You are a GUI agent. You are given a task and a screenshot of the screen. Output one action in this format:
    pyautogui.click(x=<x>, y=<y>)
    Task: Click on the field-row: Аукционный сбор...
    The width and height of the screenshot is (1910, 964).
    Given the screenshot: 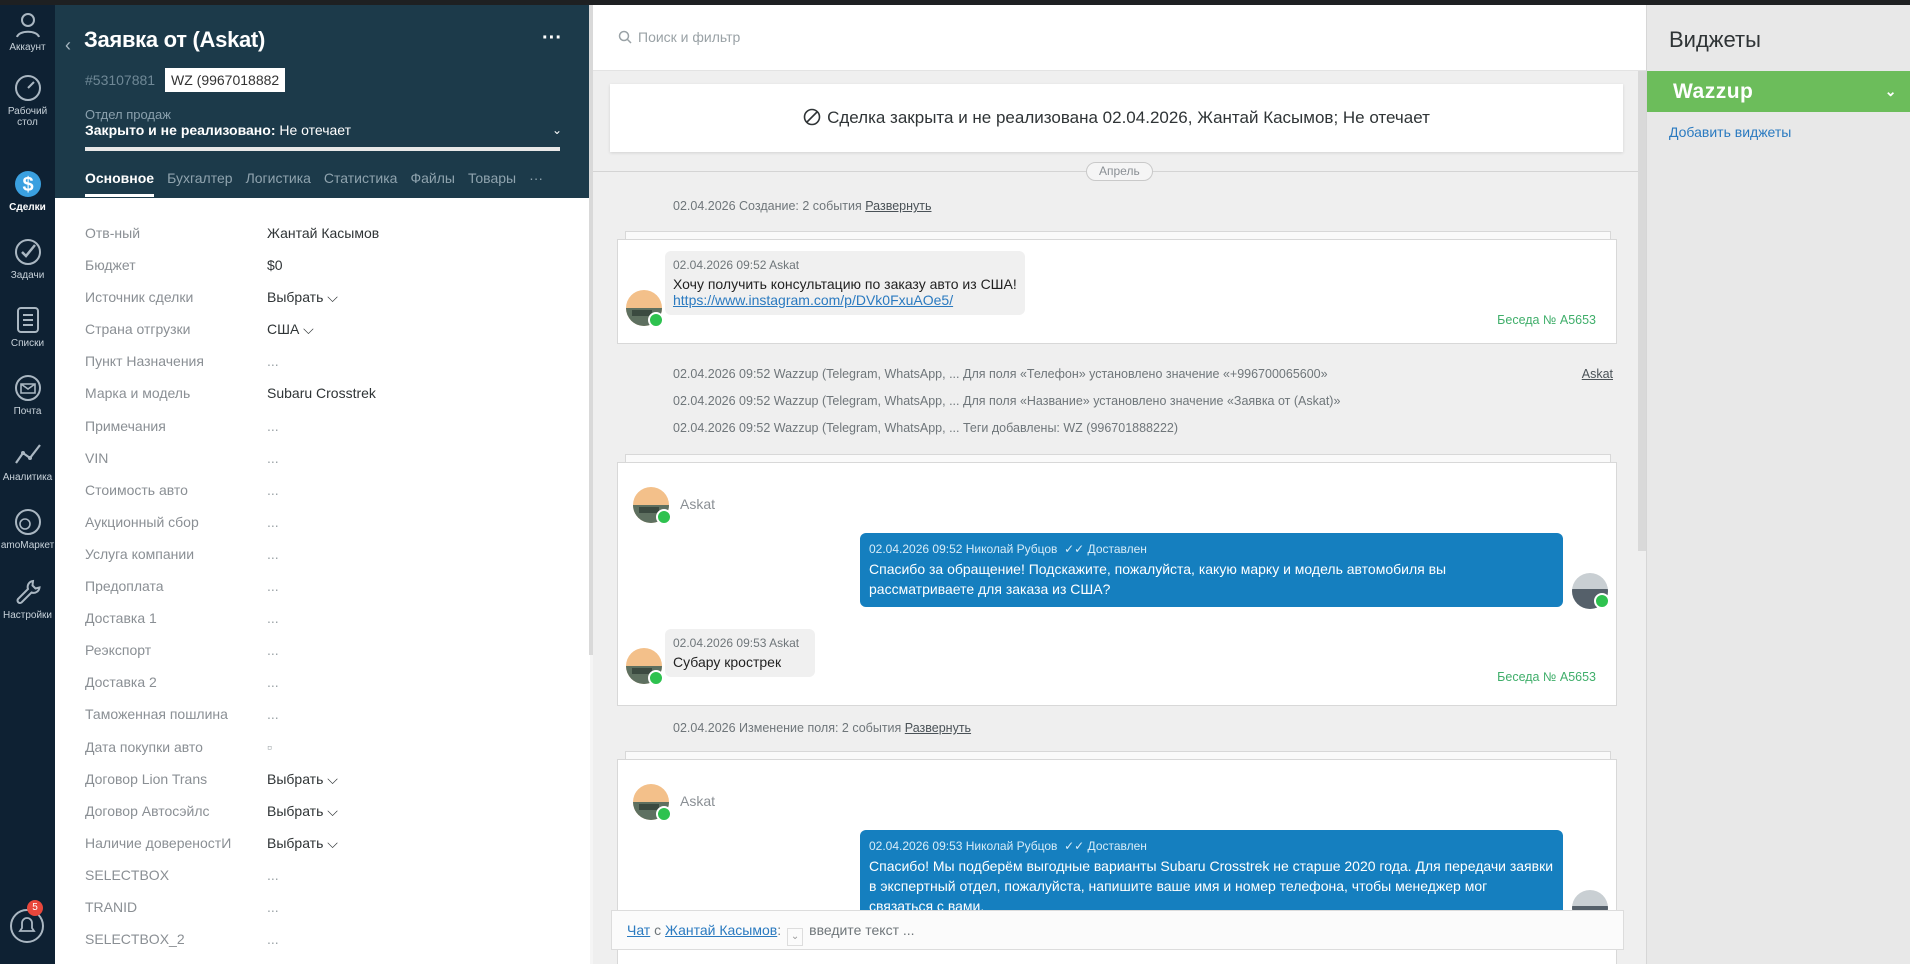 What is the action you would take?
    pyautogui.click(x=325, y=522)
    